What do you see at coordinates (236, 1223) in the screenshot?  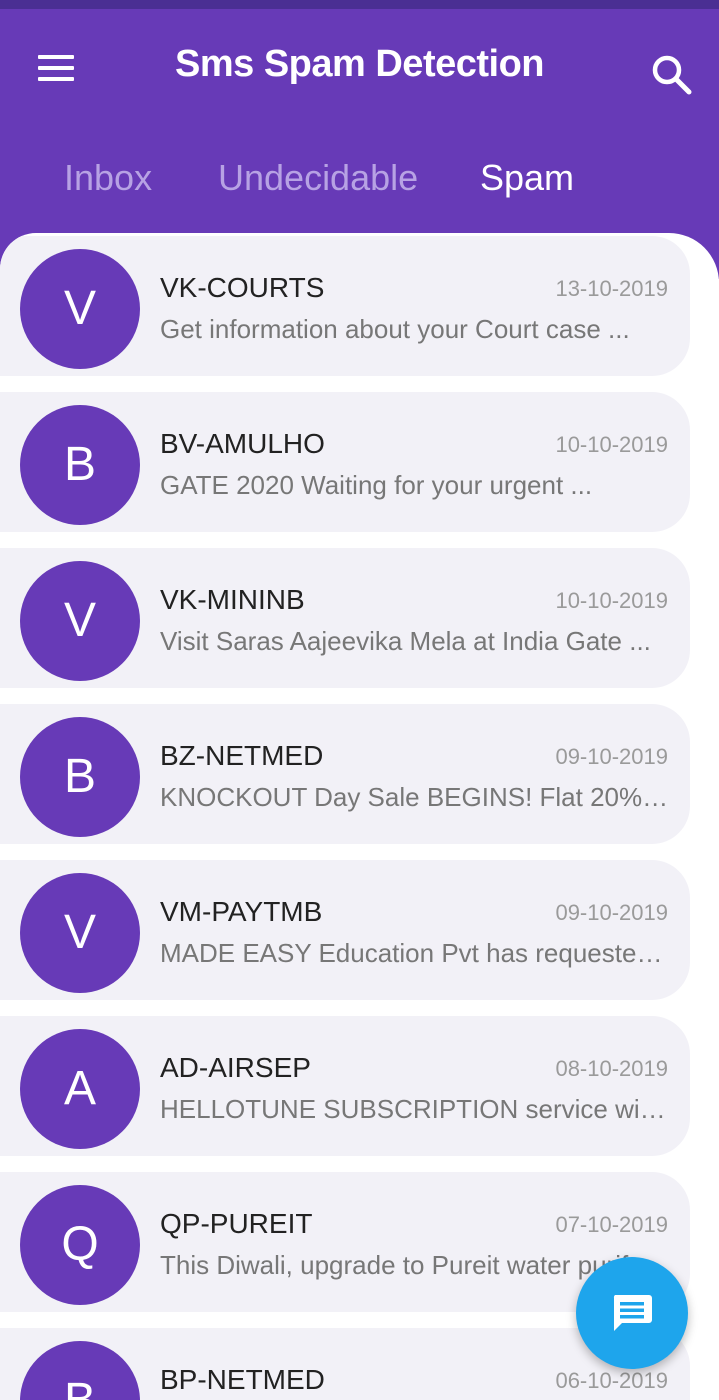 I see `message-sender: QP-PUREIT` at bounding box center [236, 1223].